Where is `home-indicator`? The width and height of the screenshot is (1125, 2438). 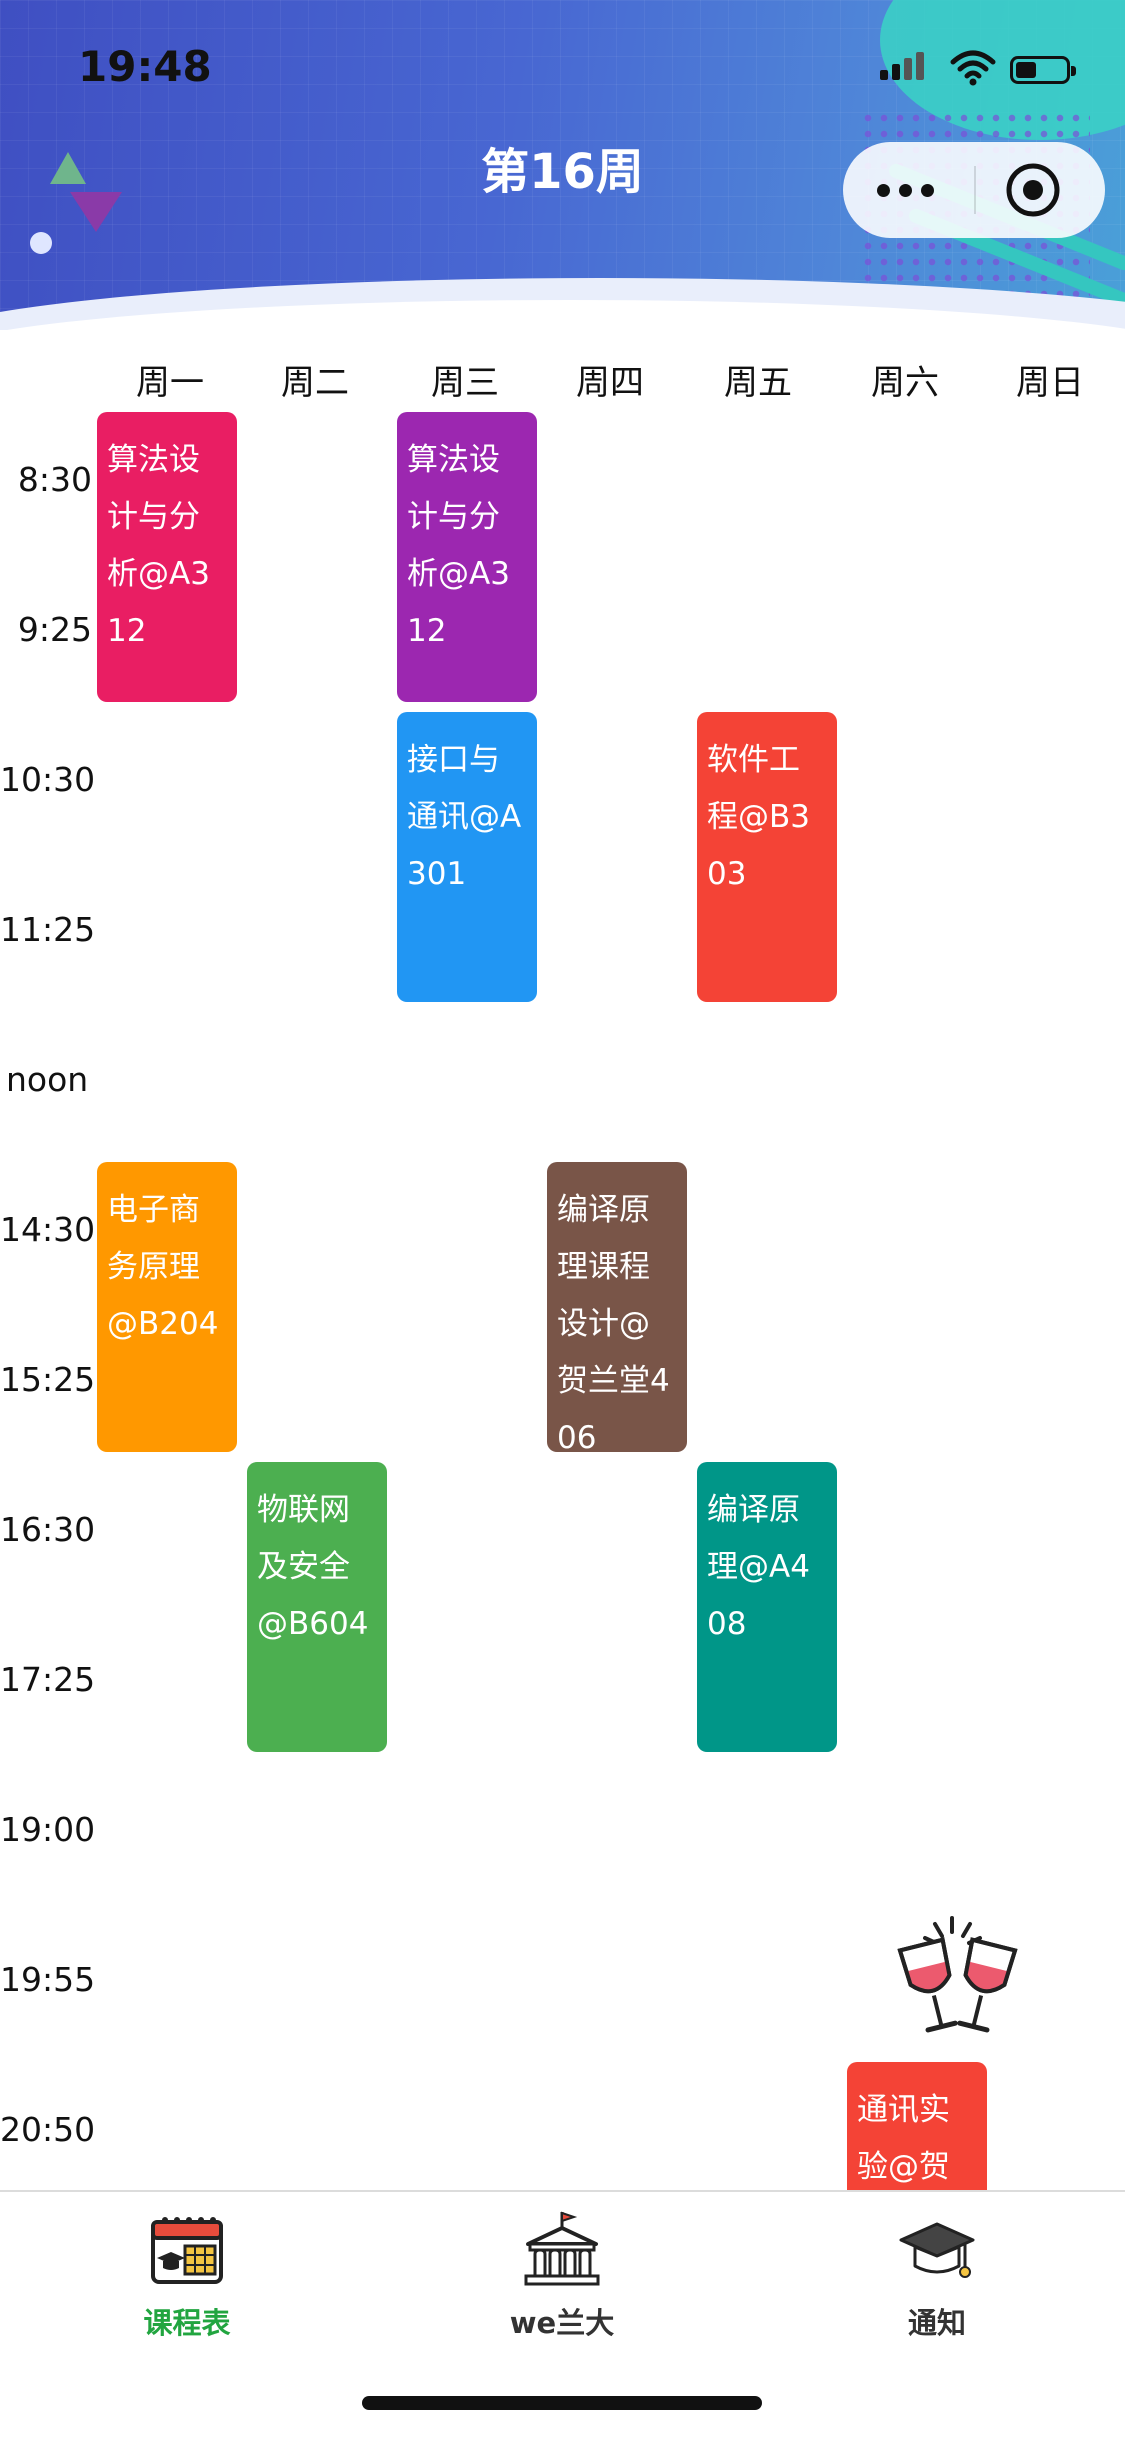 home-indicator is located at coordinates (562, 2403).